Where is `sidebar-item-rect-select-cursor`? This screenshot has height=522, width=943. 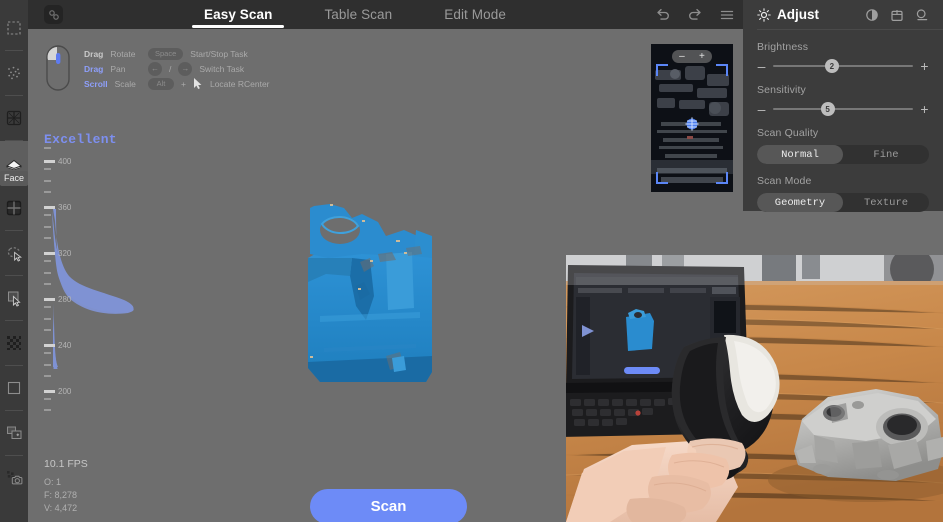
sidebar-item-rect-select-cursor is located at coordinates (14, 298).